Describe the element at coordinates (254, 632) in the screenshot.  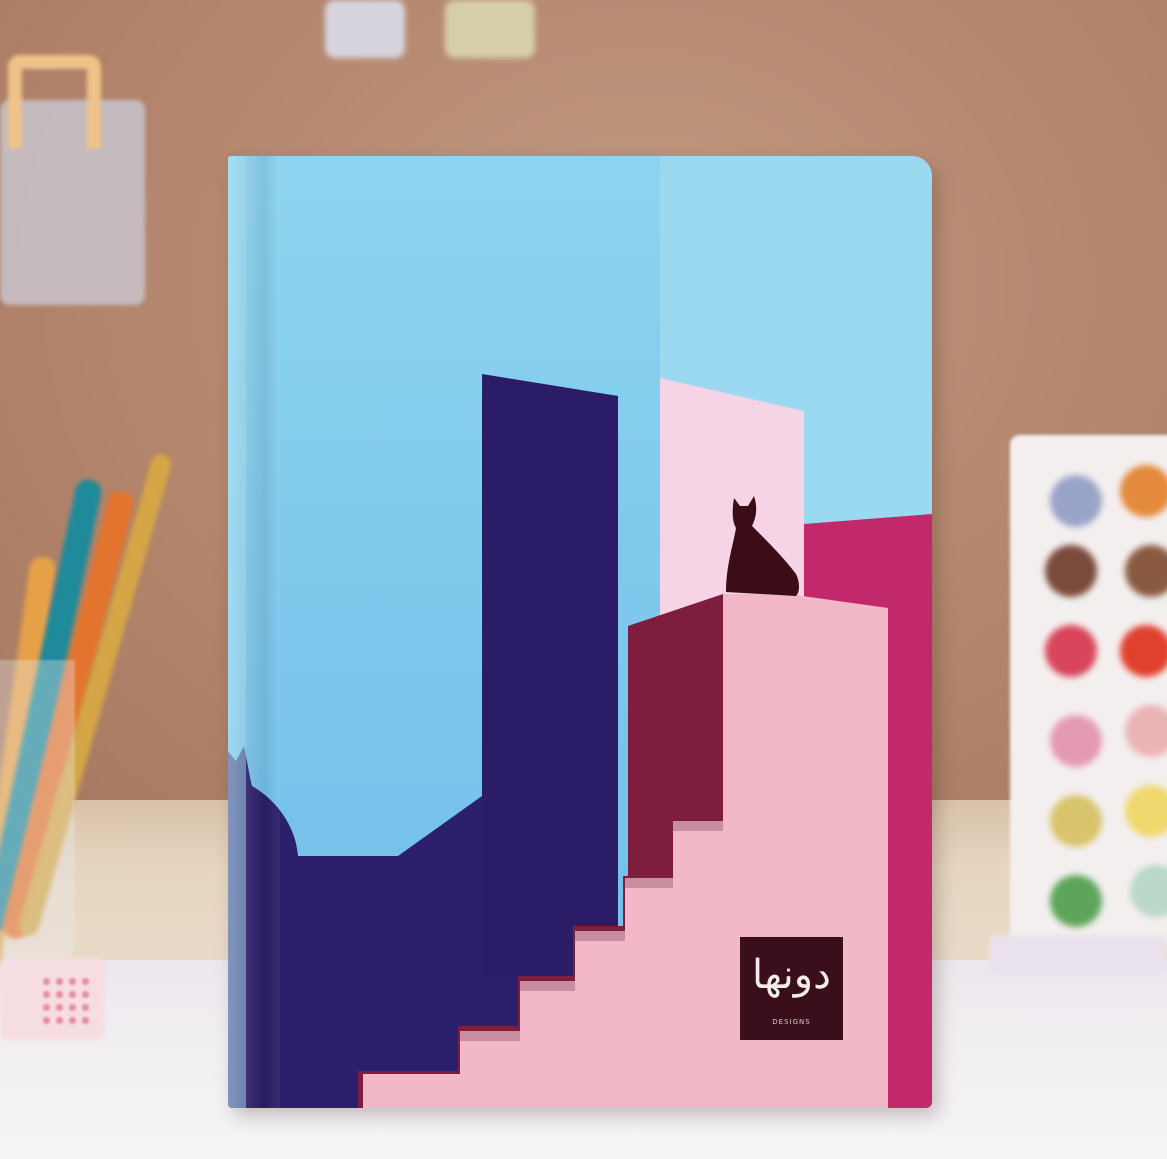
I see `notebook-spine` at that location.